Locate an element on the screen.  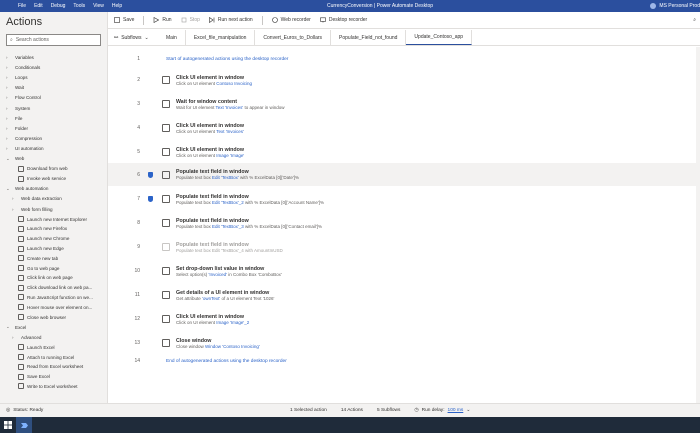
run-button: Run is located at coordinates (162, 20).